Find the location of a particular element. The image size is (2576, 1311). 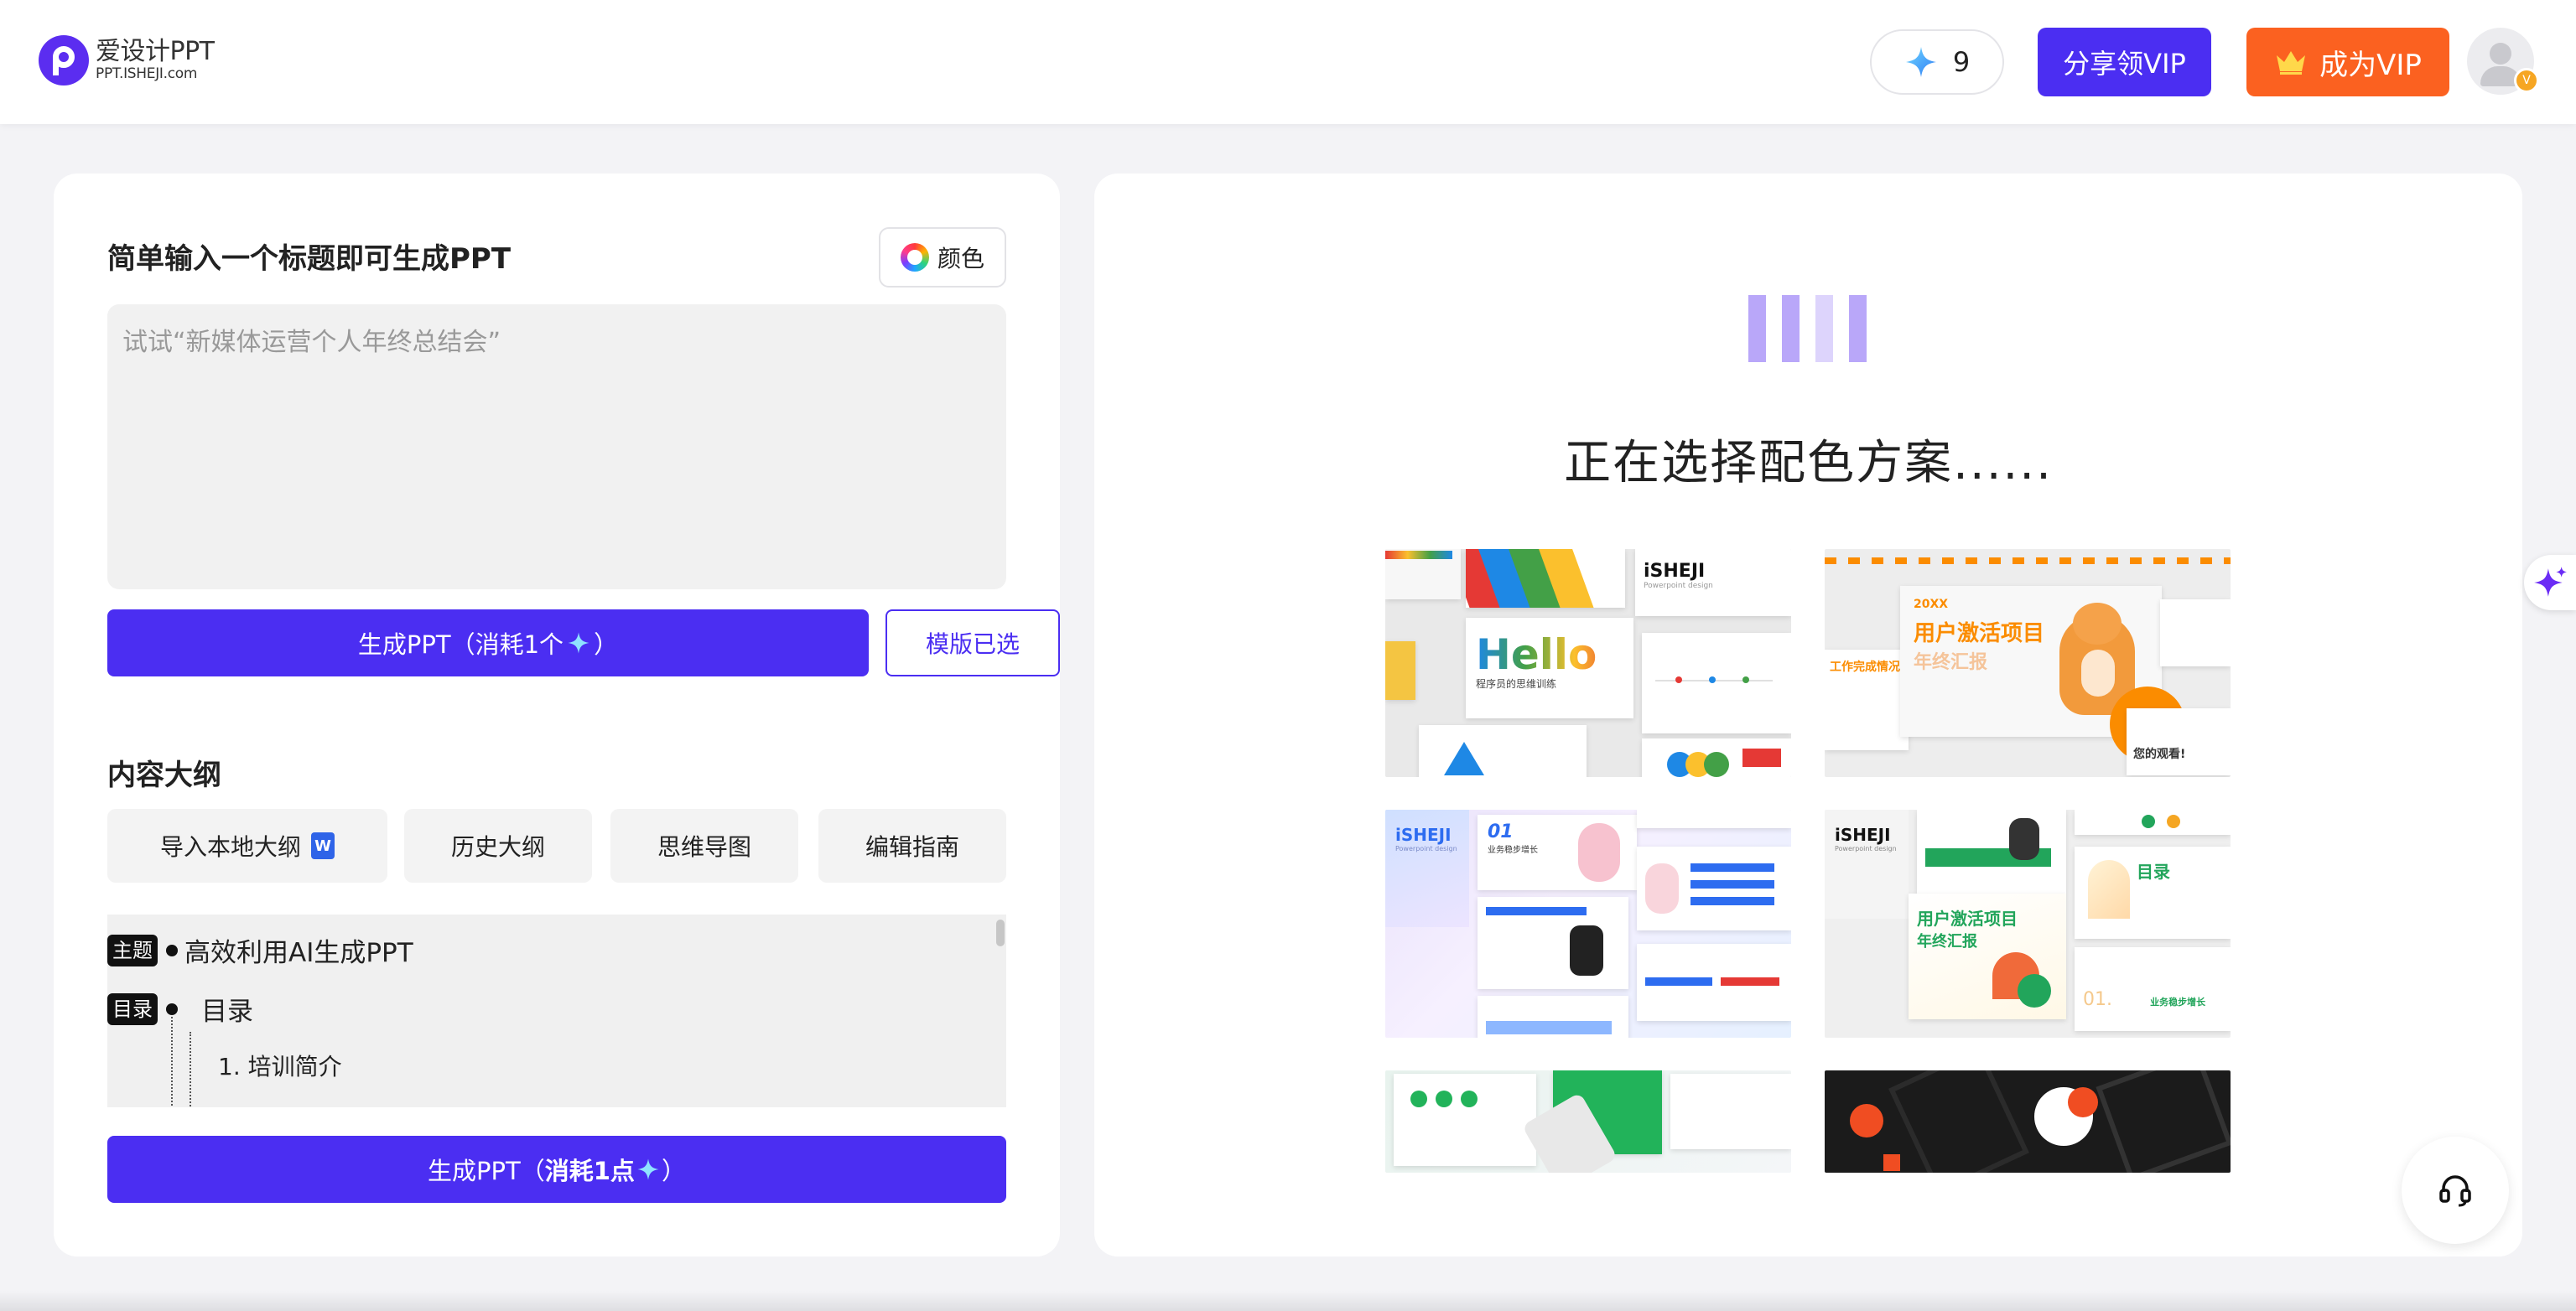

generate2-suffix: ） is located at coordinates (673, 1171).